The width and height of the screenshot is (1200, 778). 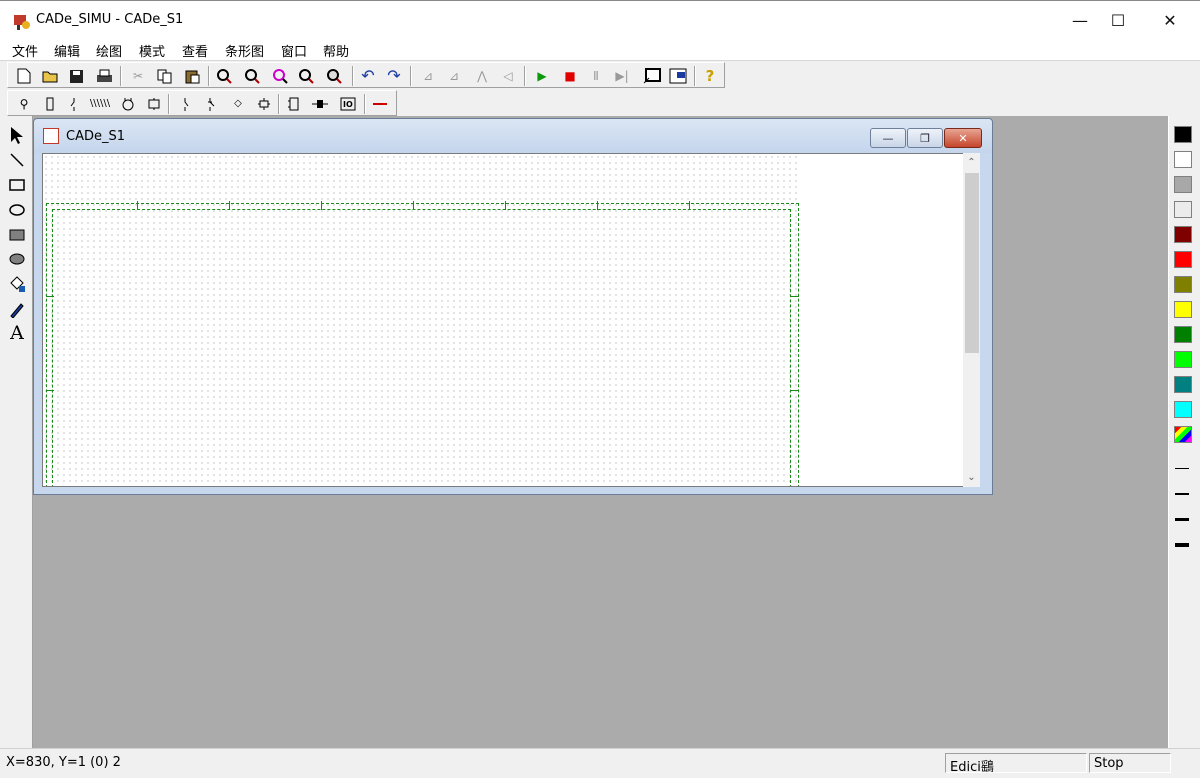 I want to click on pointer-icon, so click(x=17, y=135).